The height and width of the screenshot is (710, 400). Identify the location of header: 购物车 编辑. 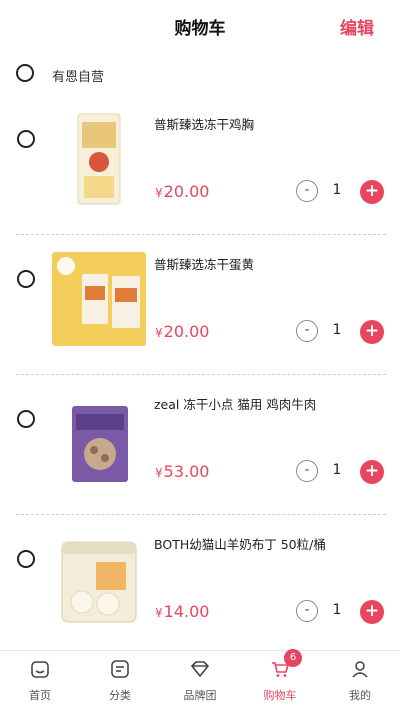
(200, 25).